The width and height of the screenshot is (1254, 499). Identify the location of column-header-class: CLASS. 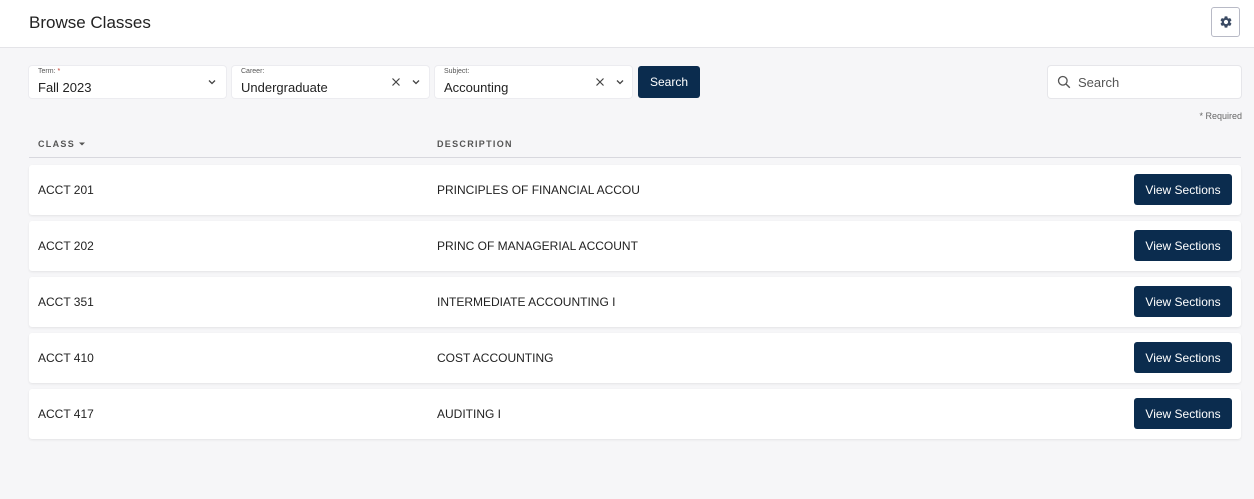
(62, 144).